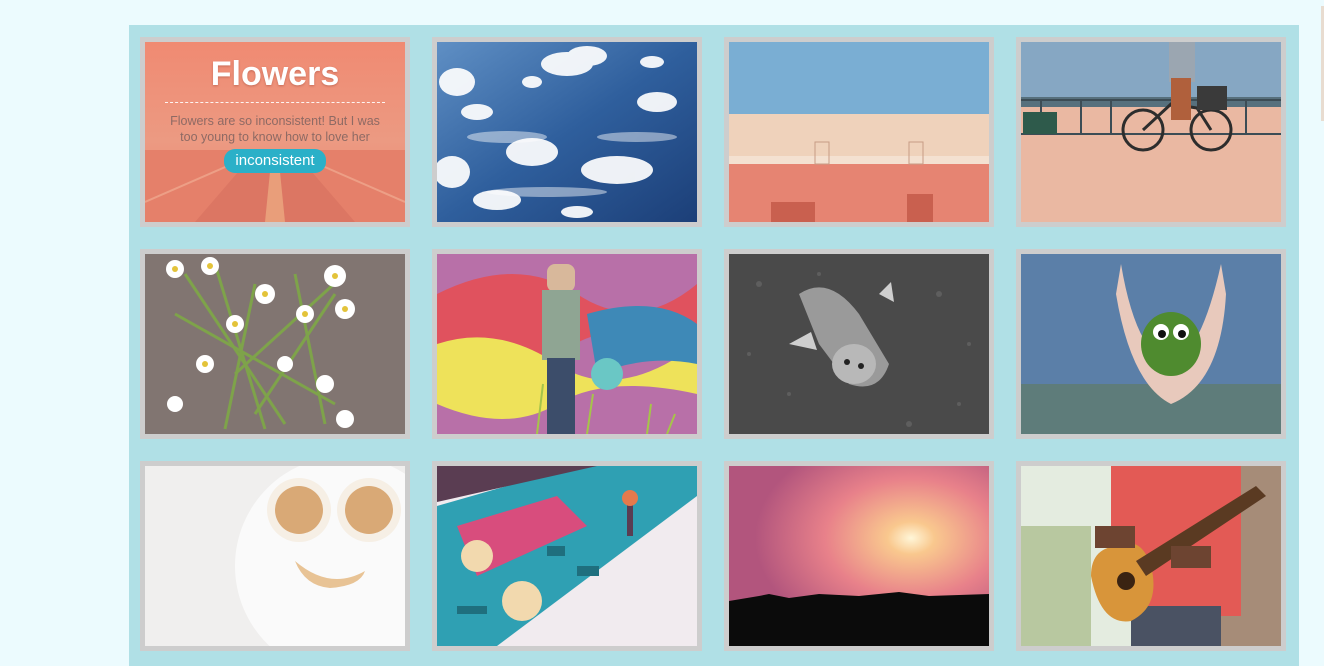 This screenshot has height=666, width=1324. I want to click on sky-clouds-image, so click(567, 132).